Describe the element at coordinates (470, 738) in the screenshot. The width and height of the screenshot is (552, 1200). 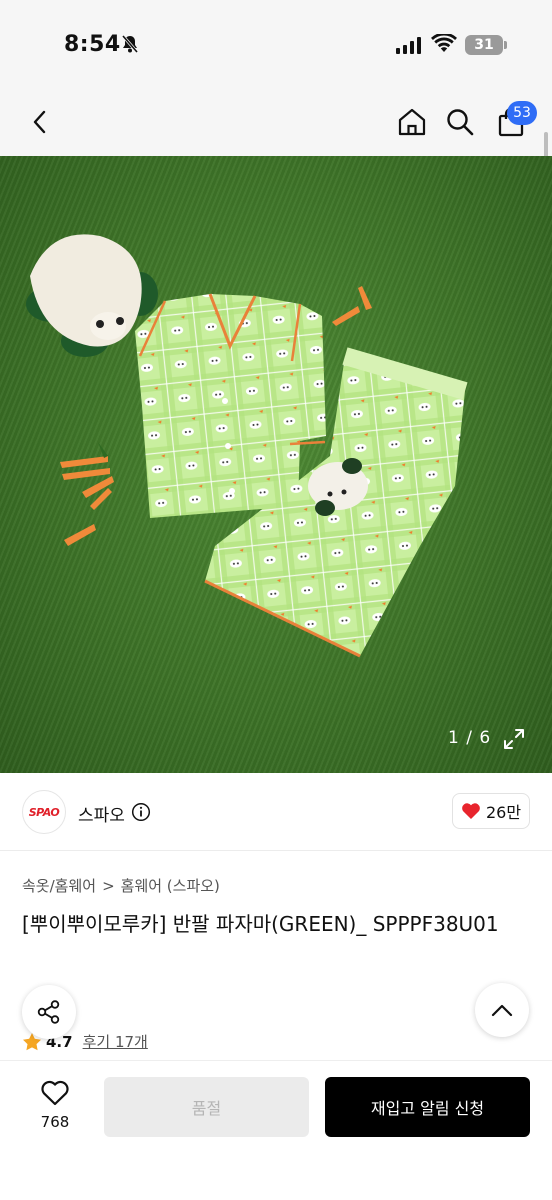
I see `image-counter: 1 / 6` at that location.